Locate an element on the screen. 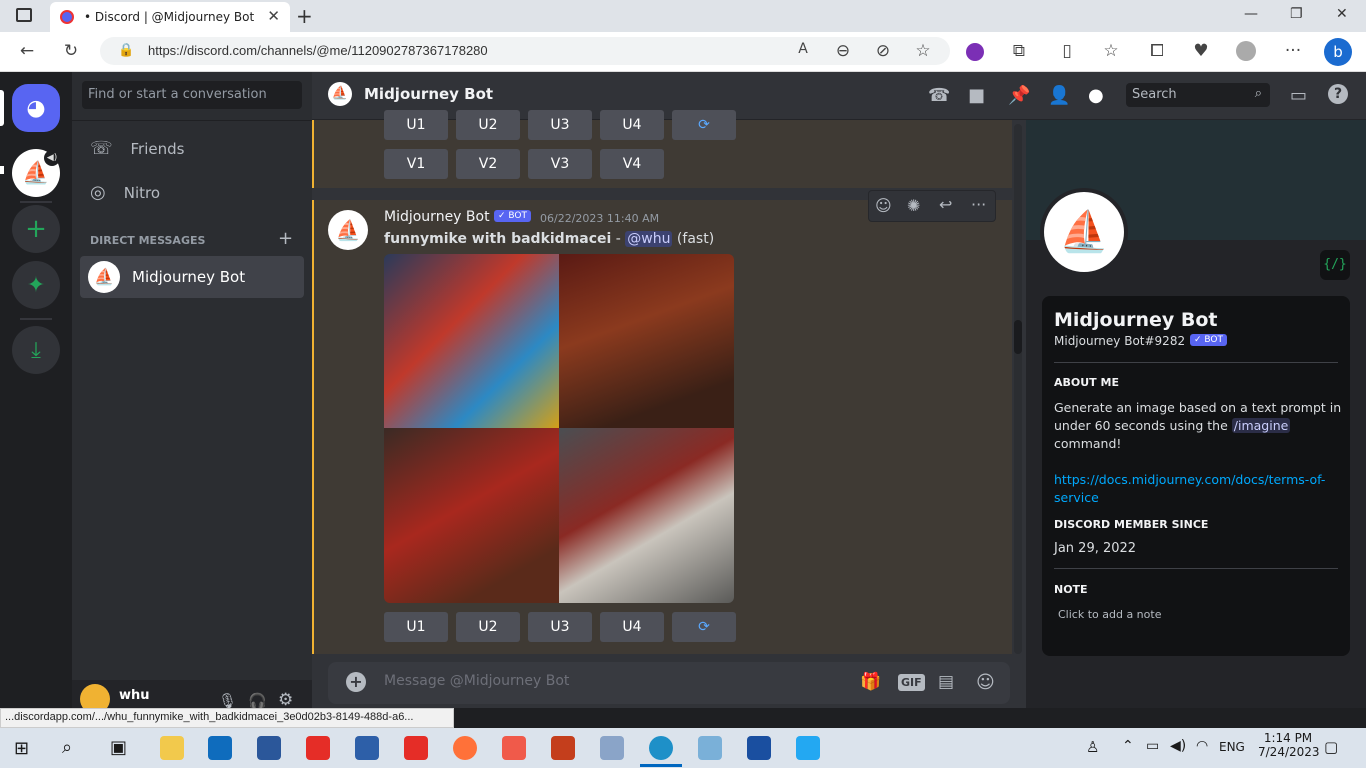  generated-image-grid is located at coordinates (559, 428).